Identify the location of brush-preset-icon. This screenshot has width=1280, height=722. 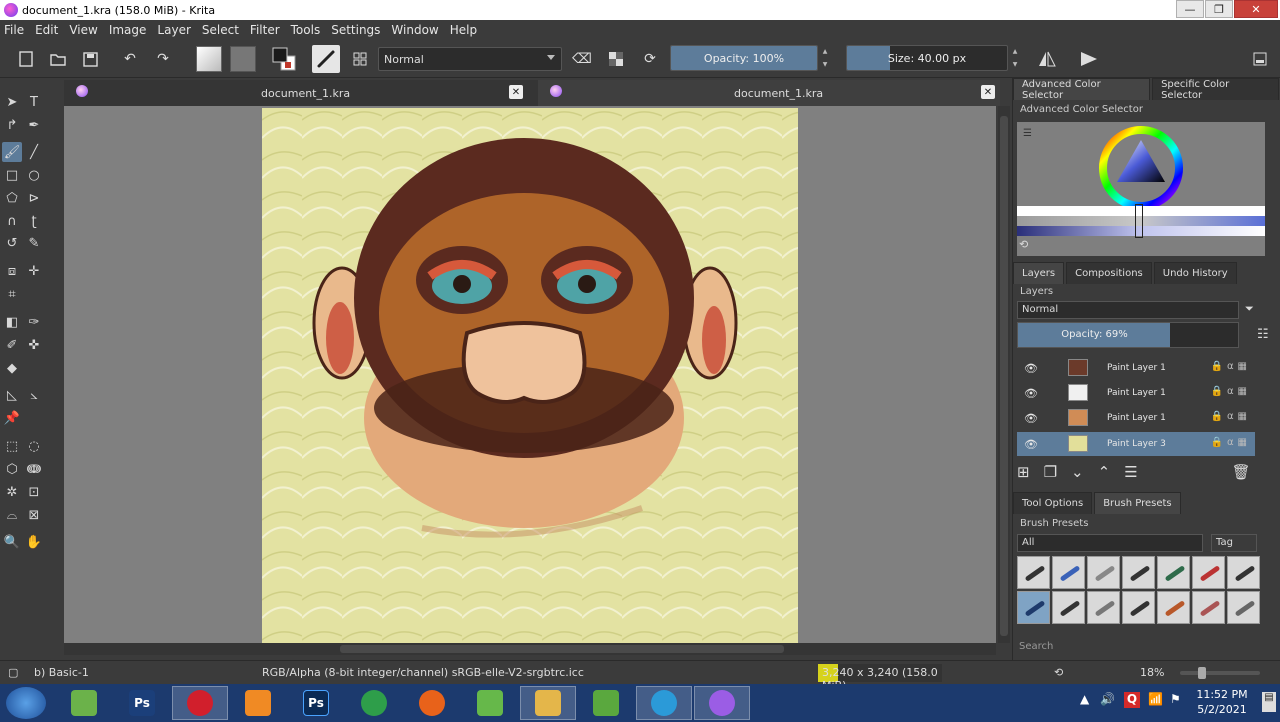
(326, 59).